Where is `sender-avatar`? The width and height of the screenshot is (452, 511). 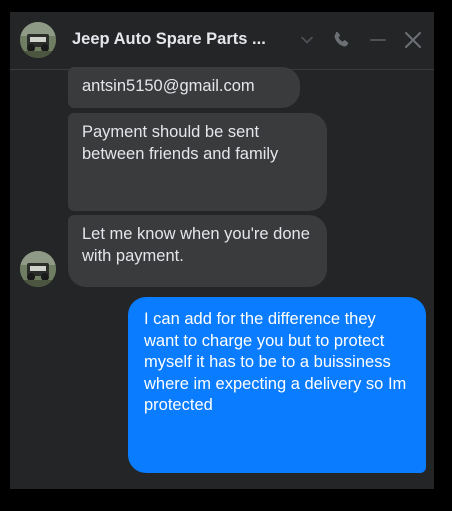
sender-avatar is located at coordinates (38, 269).